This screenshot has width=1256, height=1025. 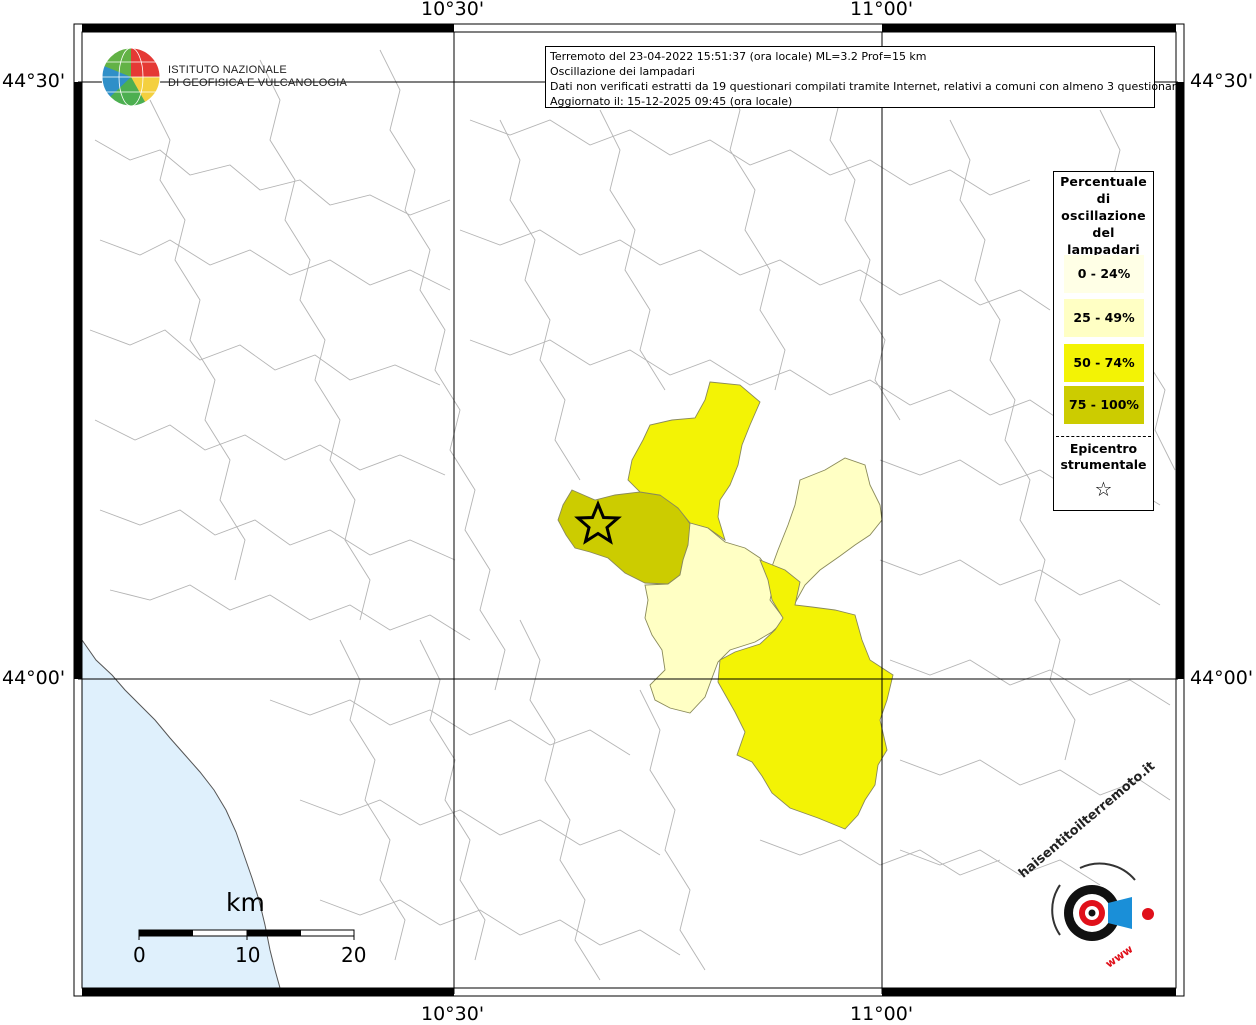 I want to click on map-subject: Oscillazione dei lampadari, so click(x=622, y=71).